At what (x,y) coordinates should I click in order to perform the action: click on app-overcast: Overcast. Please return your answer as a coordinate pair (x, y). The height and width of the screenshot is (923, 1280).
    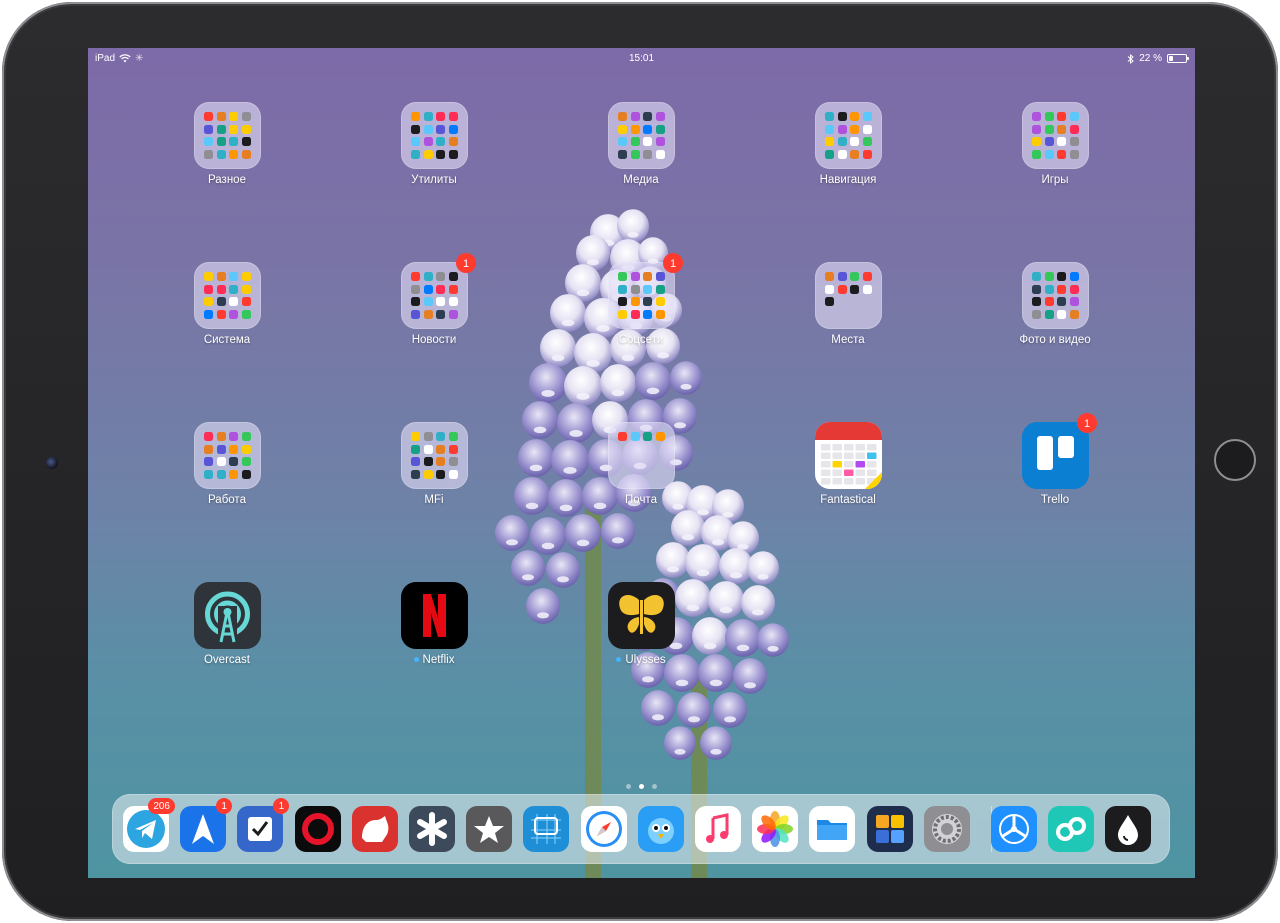
    Looking at the image, I should click on (227, 627).